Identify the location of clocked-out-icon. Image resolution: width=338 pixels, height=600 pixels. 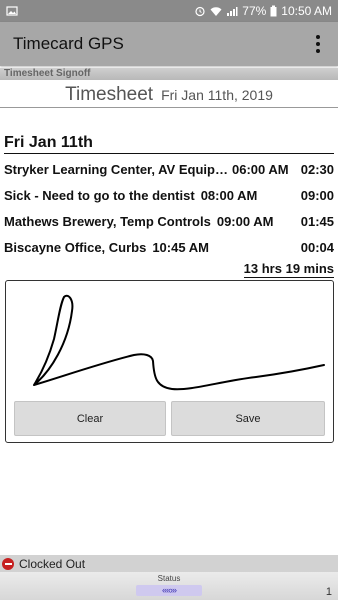
(8, 563).